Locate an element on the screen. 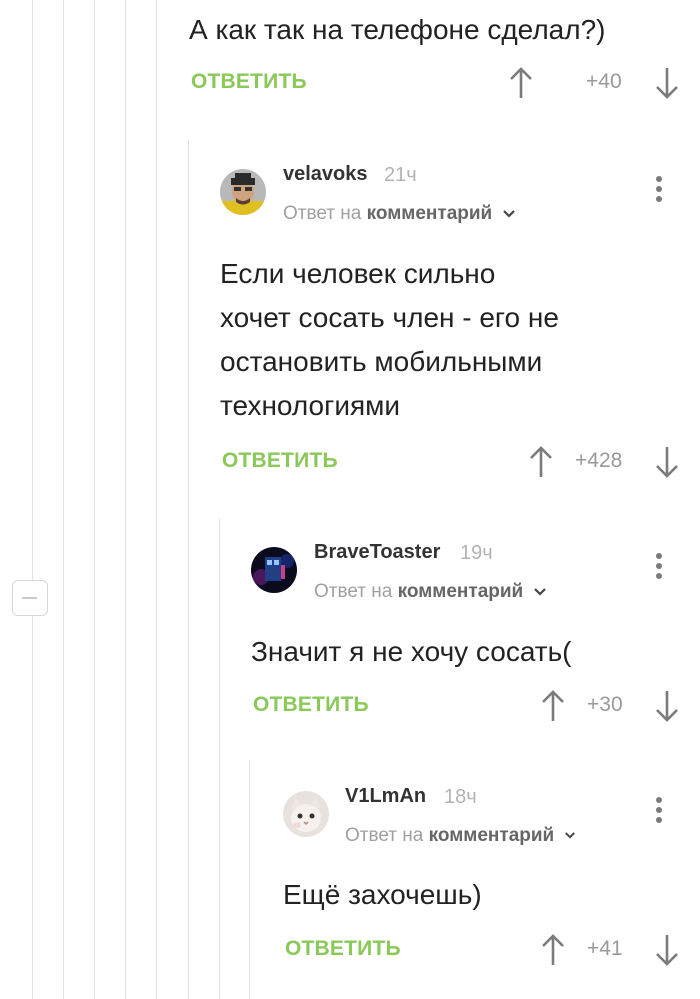 The height and width of the screenshot is (999, 700). vote-widget: +40 is located at coordinates (590, 82).